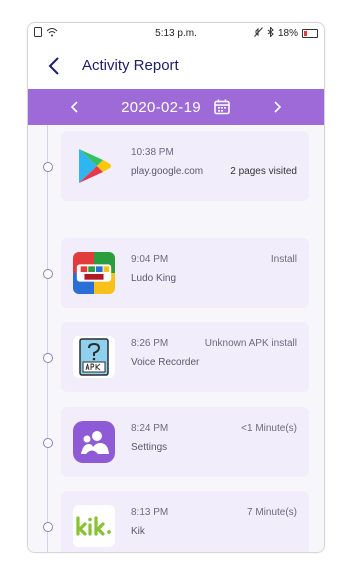 This screenshot has height=580, width=350. What do you see at coordinates (165, 362) in the screenshot?
I see `activity-app: Voice Recorder` at bounding box center [165, 362].